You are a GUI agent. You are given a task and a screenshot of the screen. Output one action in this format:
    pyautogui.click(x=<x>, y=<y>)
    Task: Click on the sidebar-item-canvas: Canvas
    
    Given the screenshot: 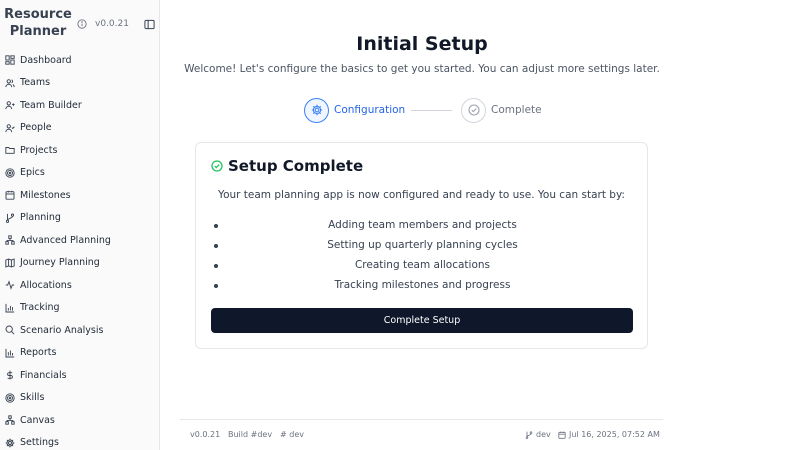 What is the action you would take?
    pyautogui.click(x=80, y=420)
    